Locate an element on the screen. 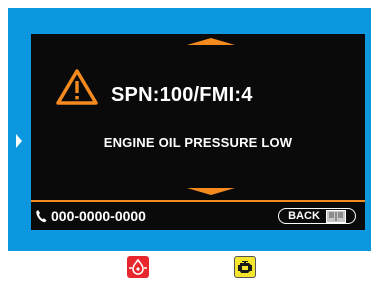 Image resolution: width=379 pixels, height=284 pixels. phone-icon is located at coordinates (41, 216).